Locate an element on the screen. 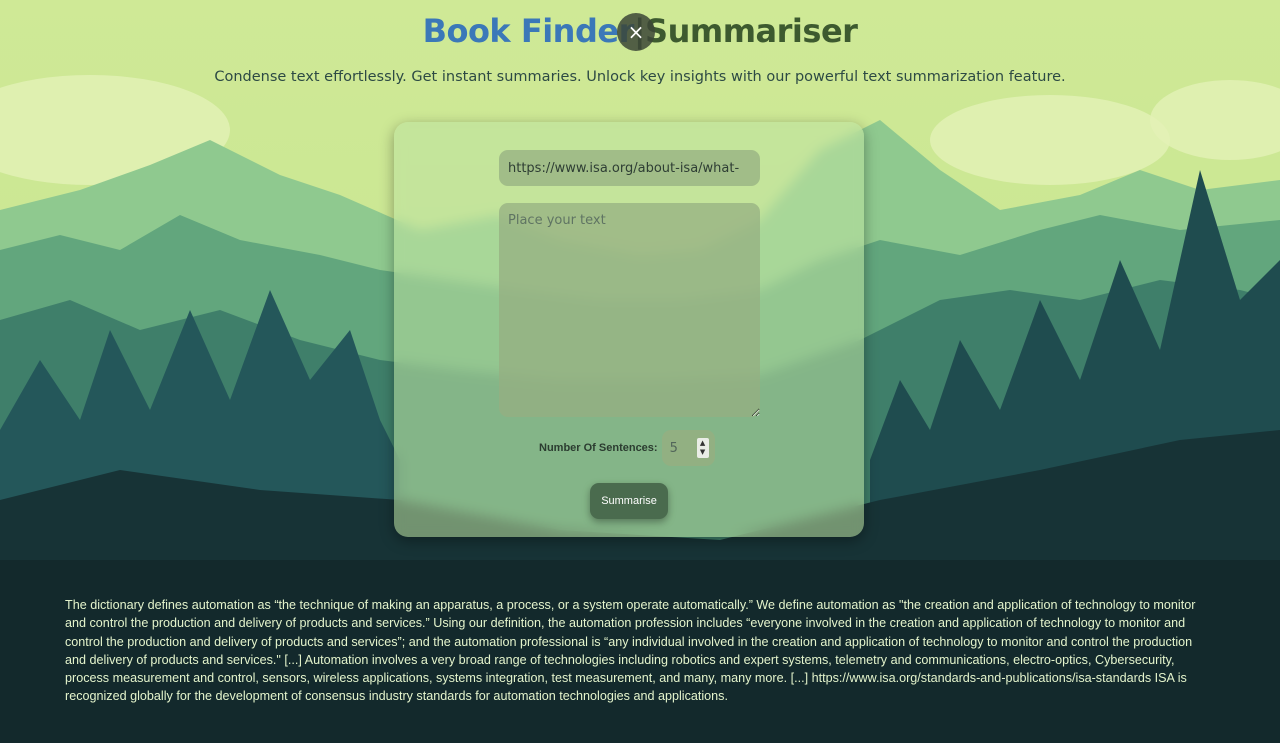  close-icon: × is located at coordinates (636, 32).